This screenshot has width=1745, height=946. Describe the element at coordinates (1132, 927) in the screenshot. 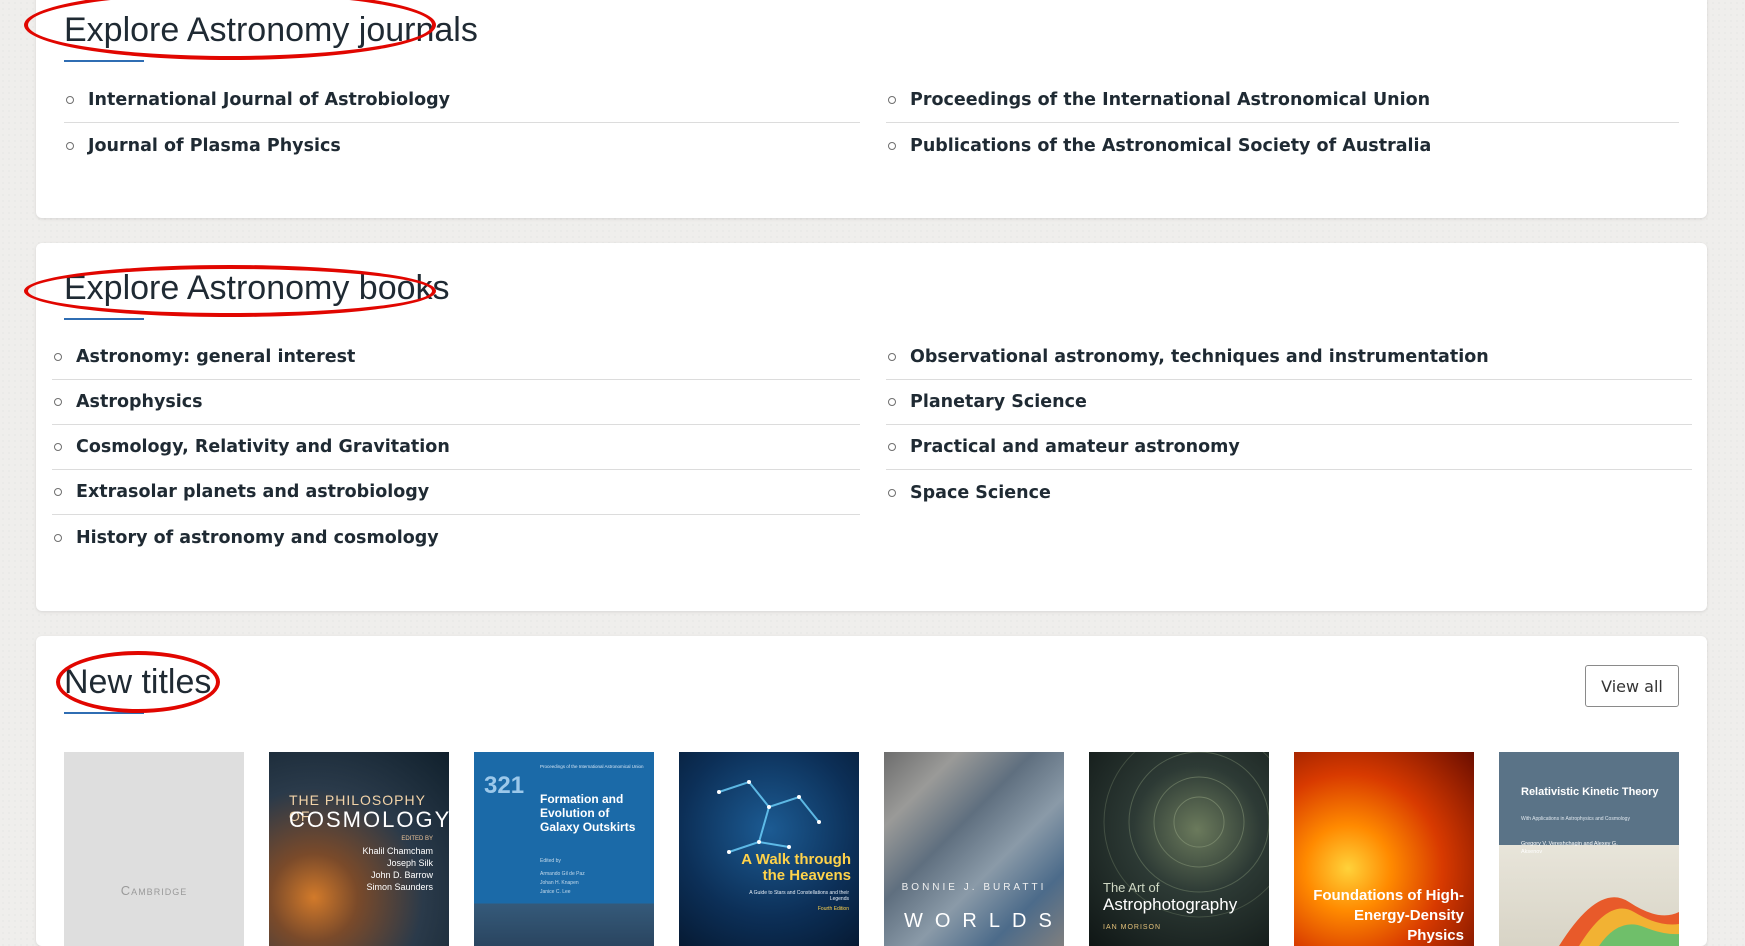

I see `cover-author: IAN MORISON` at that location.